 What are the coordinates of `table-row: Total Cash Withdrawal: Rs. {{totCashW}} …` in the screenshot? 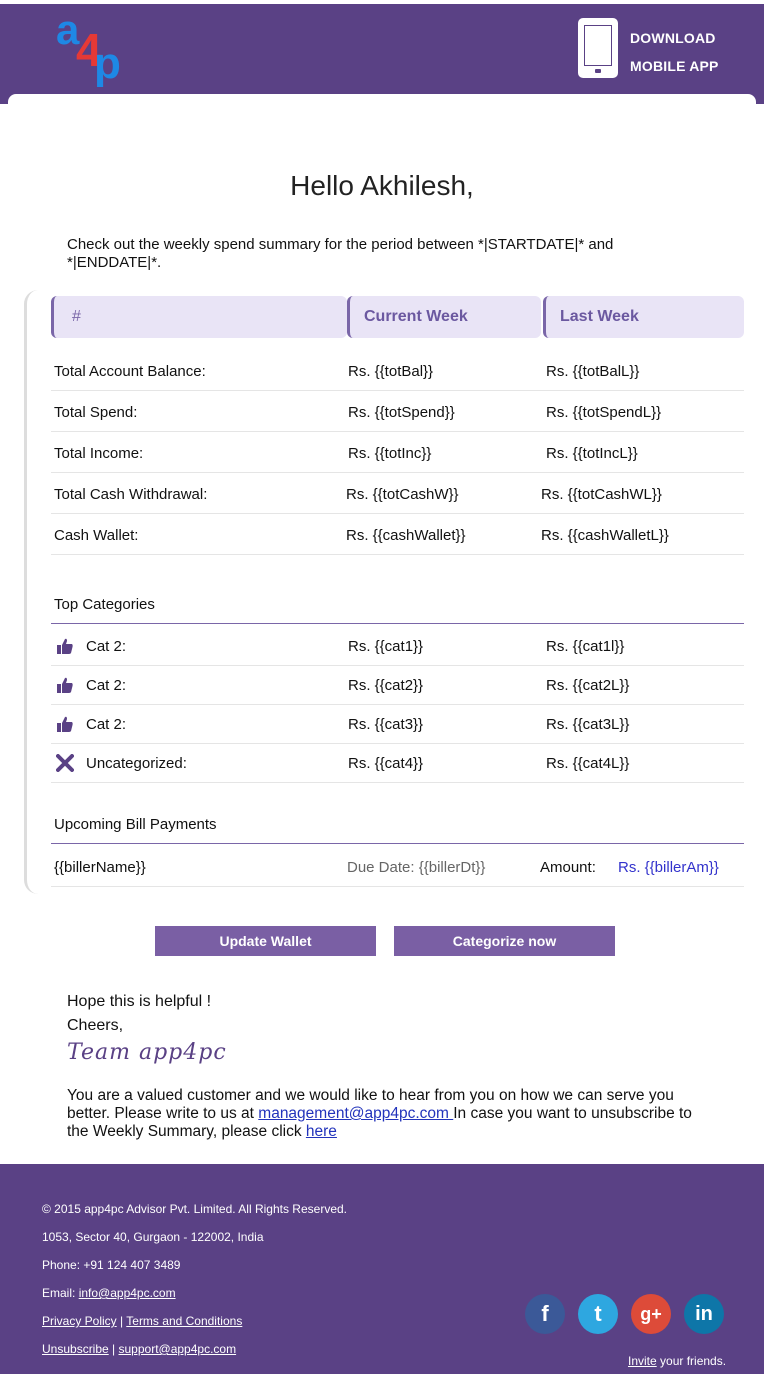 It's located at (397, 493).